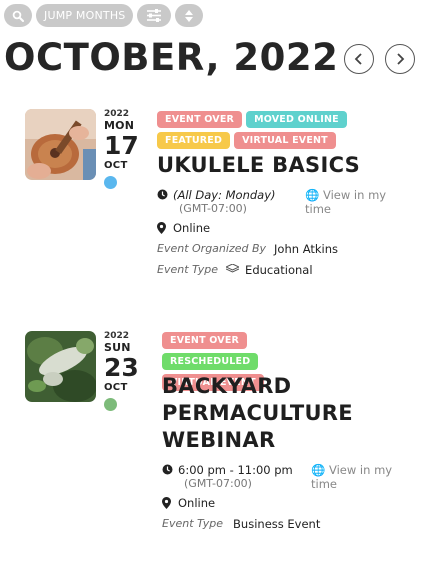 This screenshot has width=424, height=563. I want to click on event-title-line: WEBINAR, so click(219, 440).